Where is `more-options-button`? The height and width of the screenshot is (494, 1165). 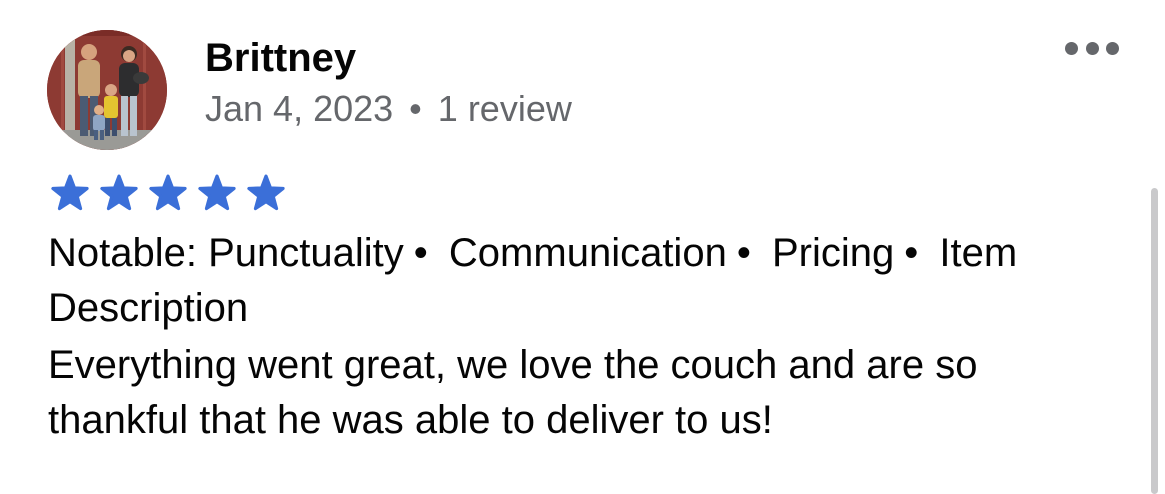
more-options-button is located at coordinates (1092, 48).